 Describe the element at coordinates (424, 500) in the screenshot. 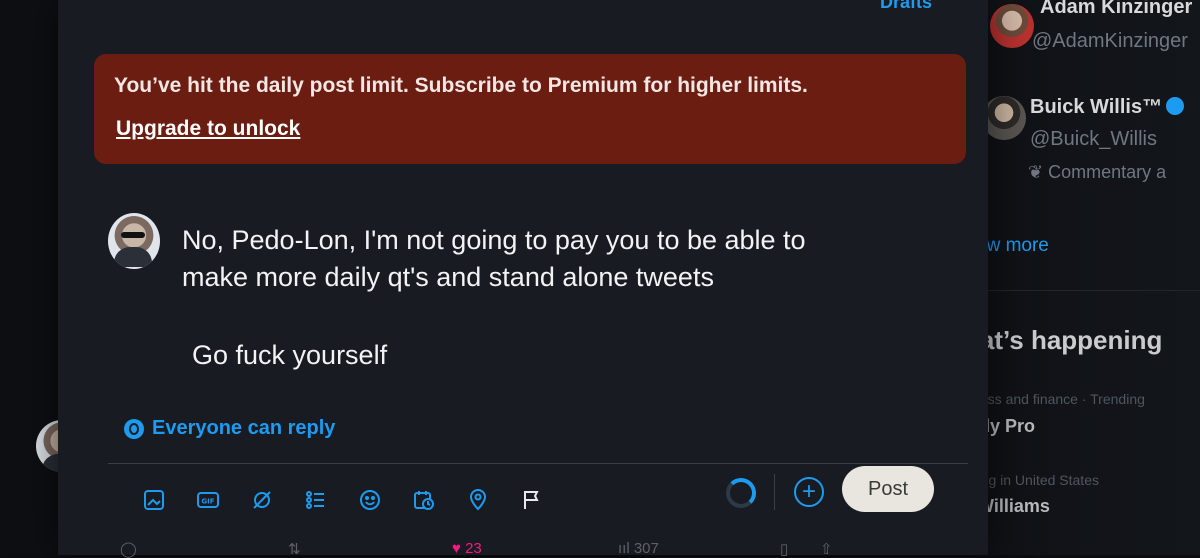

I see `schedule-icon` at that location.